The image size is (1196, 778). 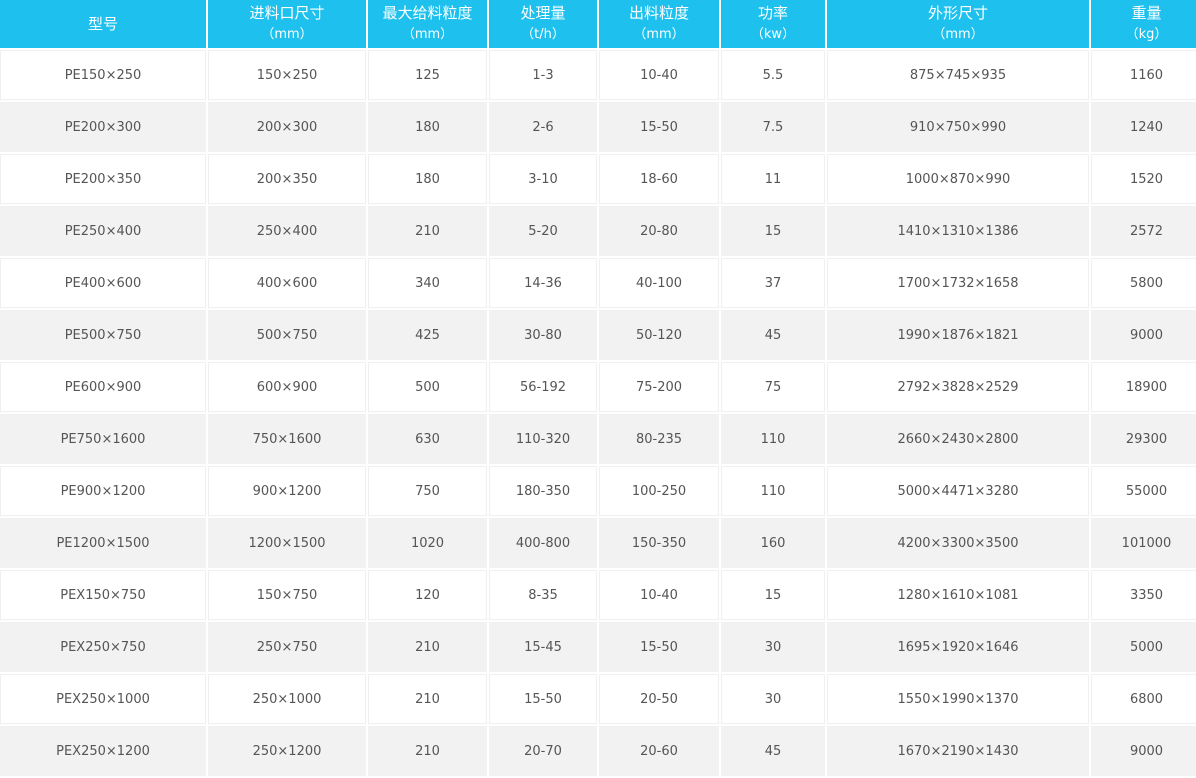 What do you see at coordinates (287, 751) in the screenshot?
I see `cell-feed-opening: 250×1200` at bounding box center [287, 751].